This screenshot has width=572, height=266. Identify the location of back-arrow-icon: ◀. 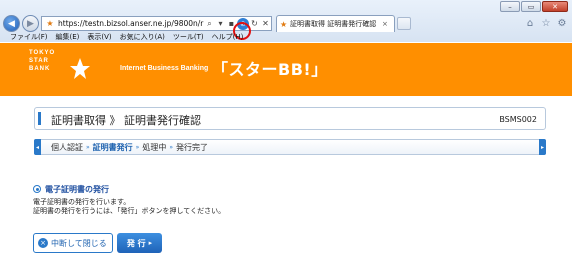
(11, 23).